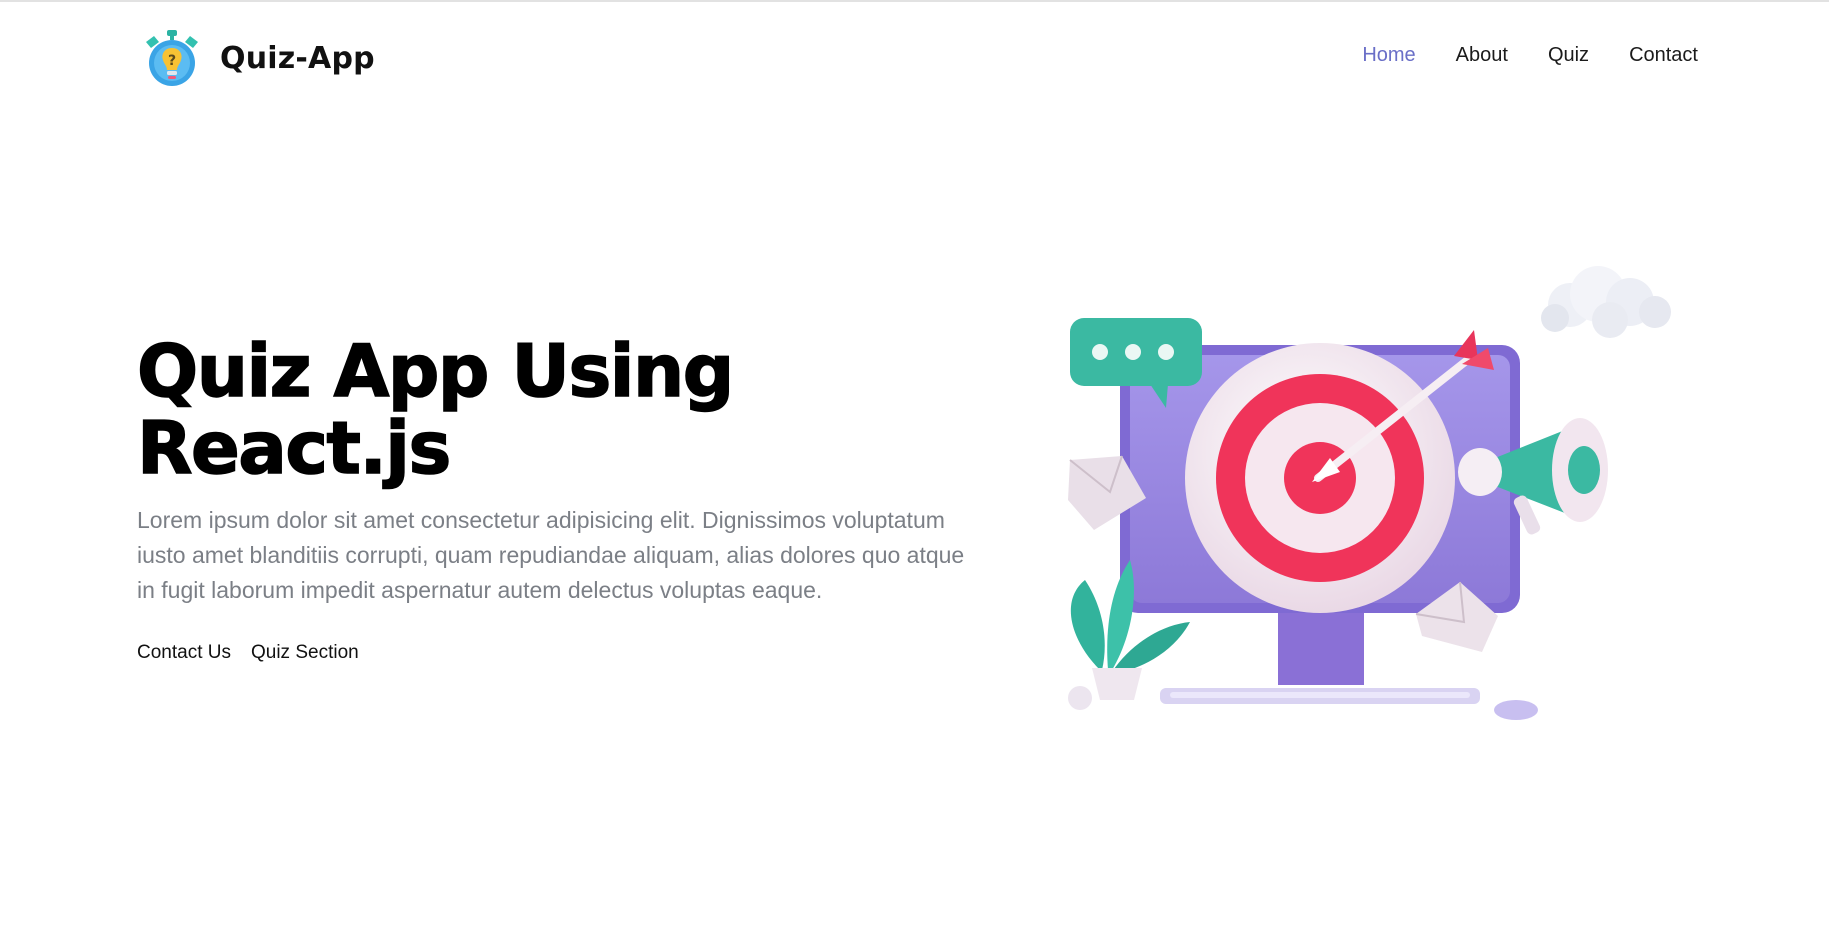  Describe the element at coordinates (1482, 55) in the screenshot. I see `nav-about-link: About` at that location.